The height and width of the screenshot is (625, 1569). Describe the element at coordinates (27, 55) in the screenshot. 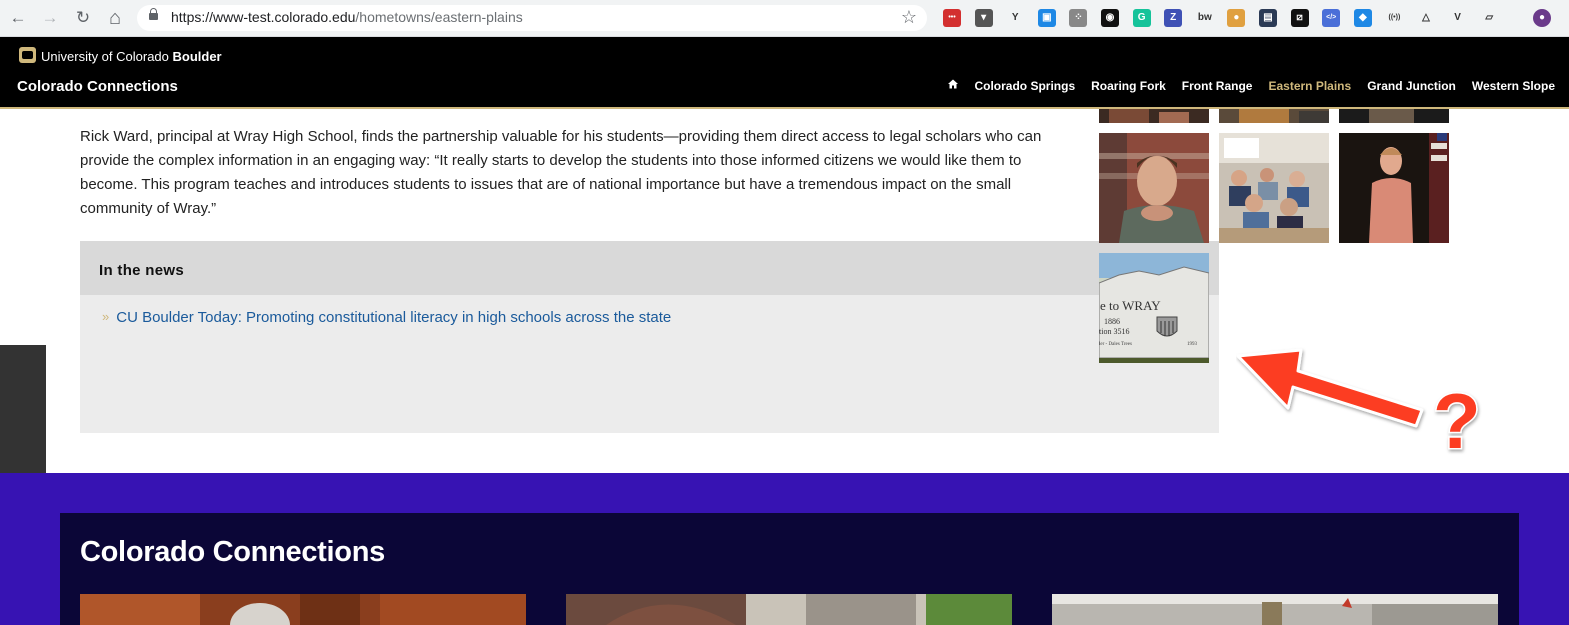

I see `cu-logo-icon` at that location.